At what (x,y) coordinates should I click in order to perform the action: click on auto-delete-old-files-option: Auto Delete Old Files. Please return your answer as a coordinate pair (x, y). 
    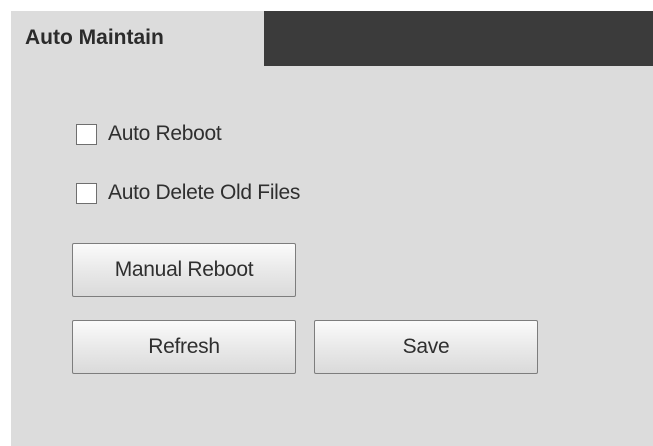
    Looking at the image, I should click on (188, 193).